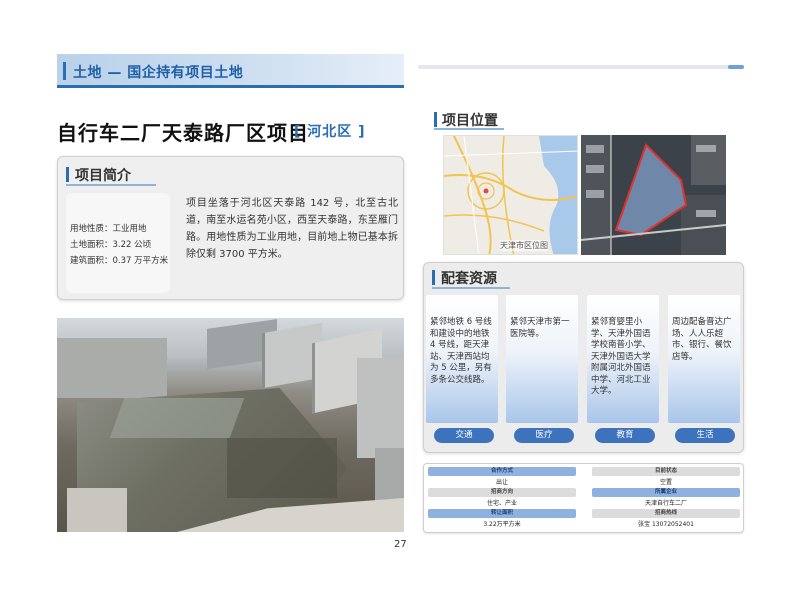 This screenshot has width=800, height=594. I want to click on building-area-stat: 建筑面积：0.37 万平方米, so click(119, 261).